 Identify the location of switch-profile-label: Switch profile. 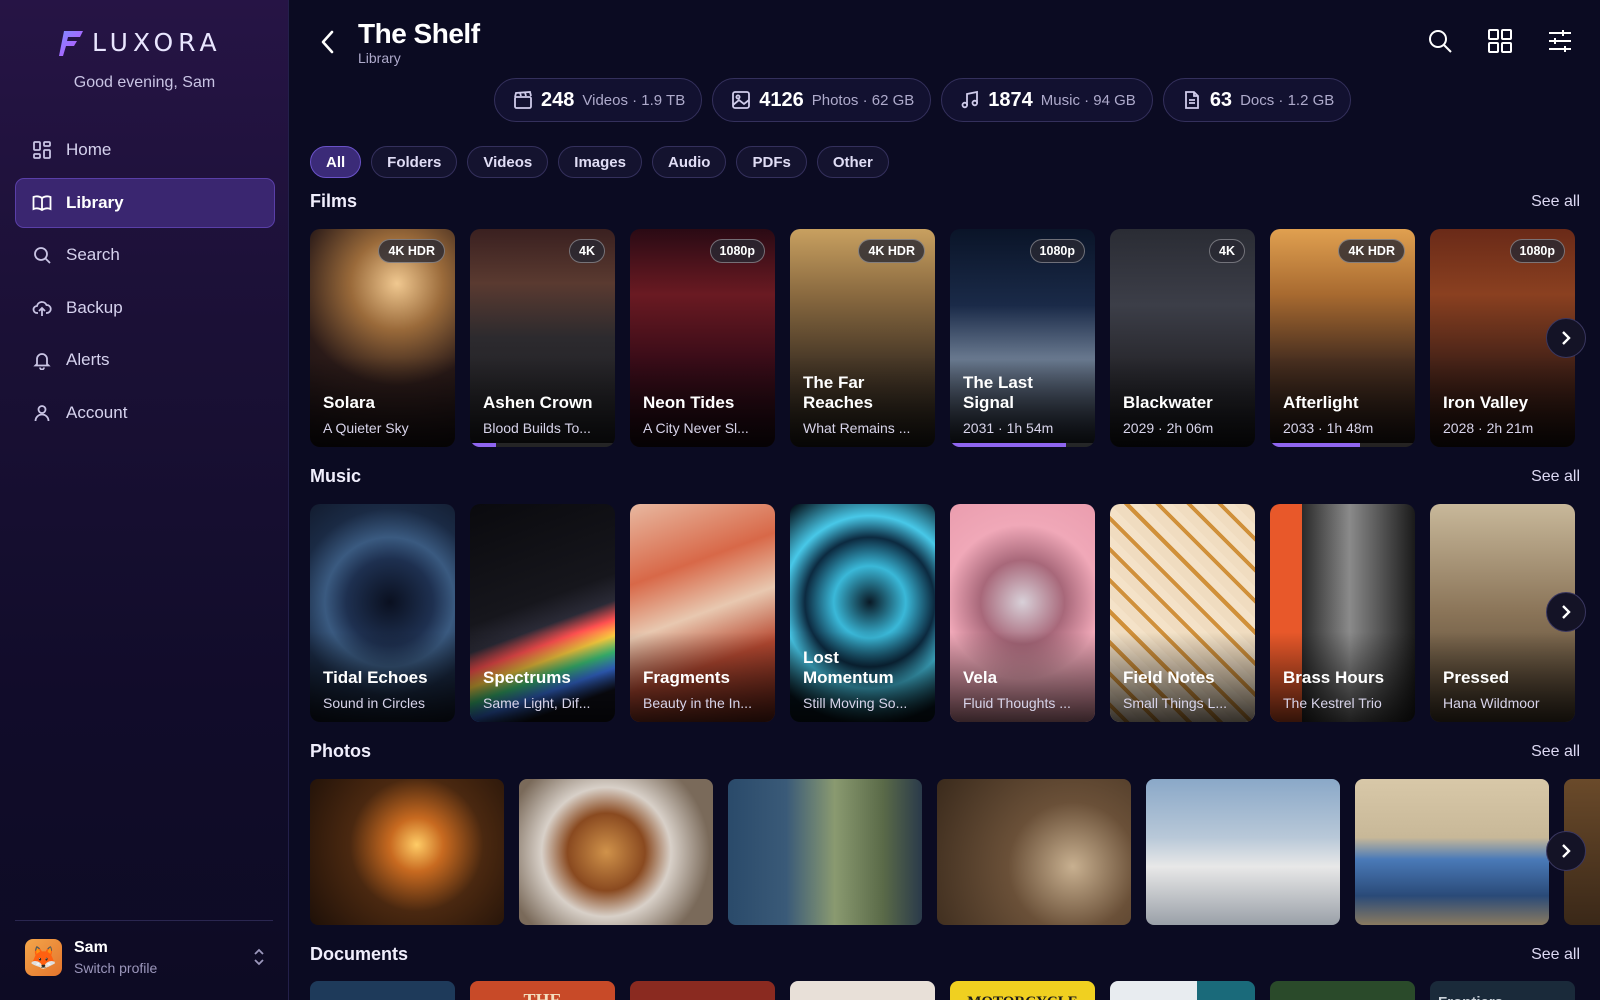
(116, 968).